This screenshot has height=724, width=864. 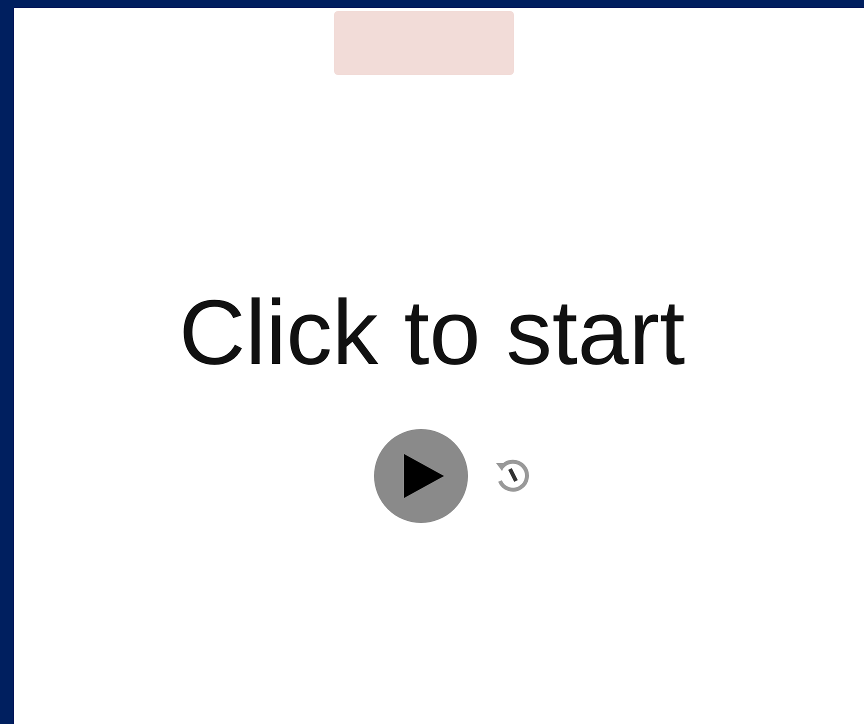 I want to click on play-icon, so click(x=424, y=476).